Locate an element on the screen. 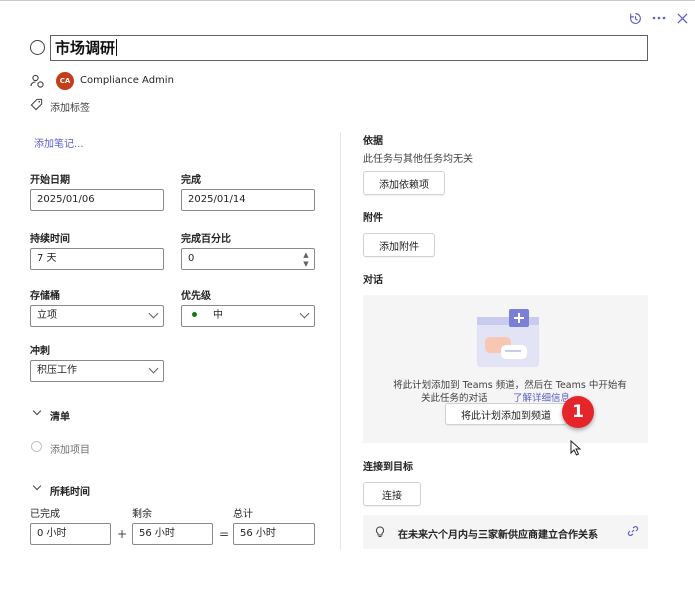  more-options-icon is located at coordinates (659, 18).